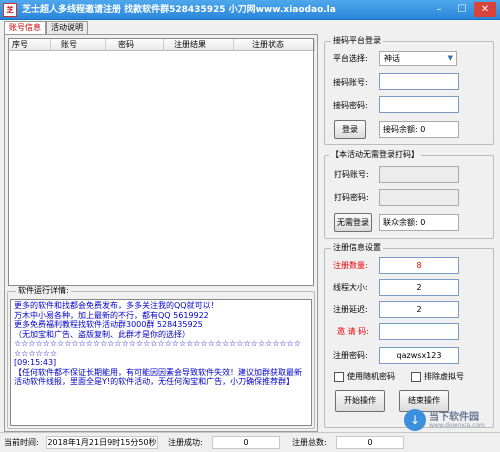  What do you see at coordinates (350, 265) in the screenshot?
I see `count-label: 注册数量:` at bounding box center [350, 265].